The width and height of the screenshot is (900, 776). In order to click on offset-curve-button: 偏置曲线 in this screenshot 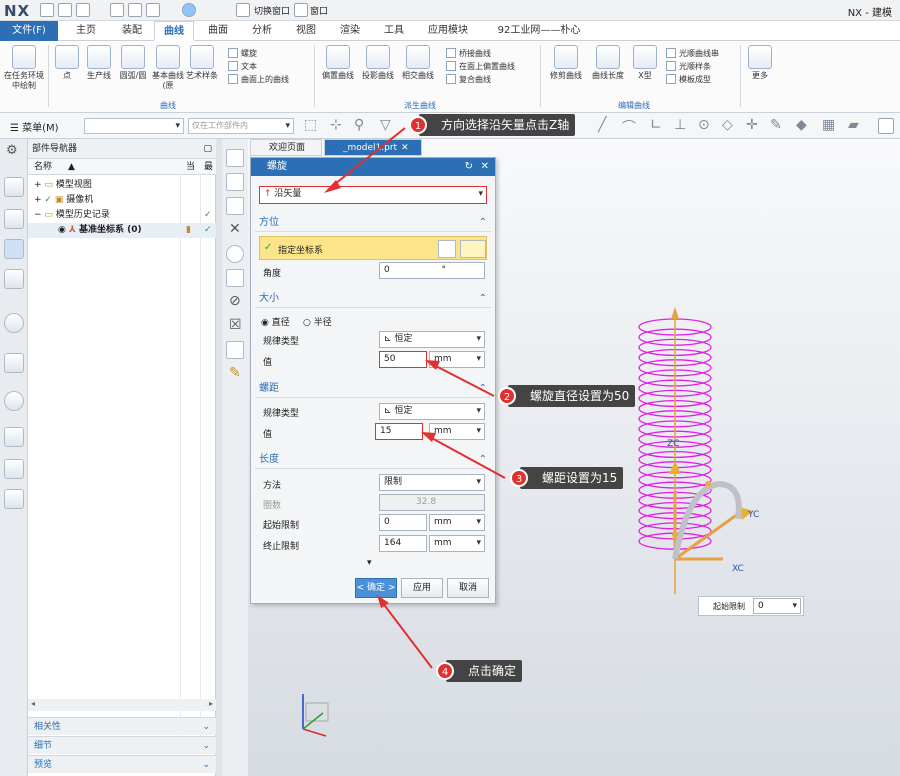, I will do `click(338, 63)`.